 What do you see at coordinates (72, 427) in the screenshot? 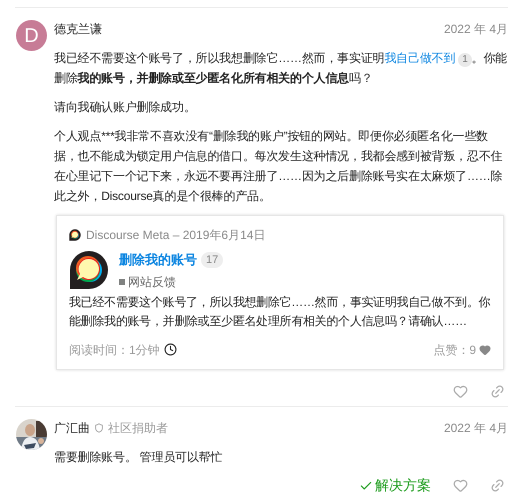
I see `author-name: 广汇曲` at bounding box center [72, 427].